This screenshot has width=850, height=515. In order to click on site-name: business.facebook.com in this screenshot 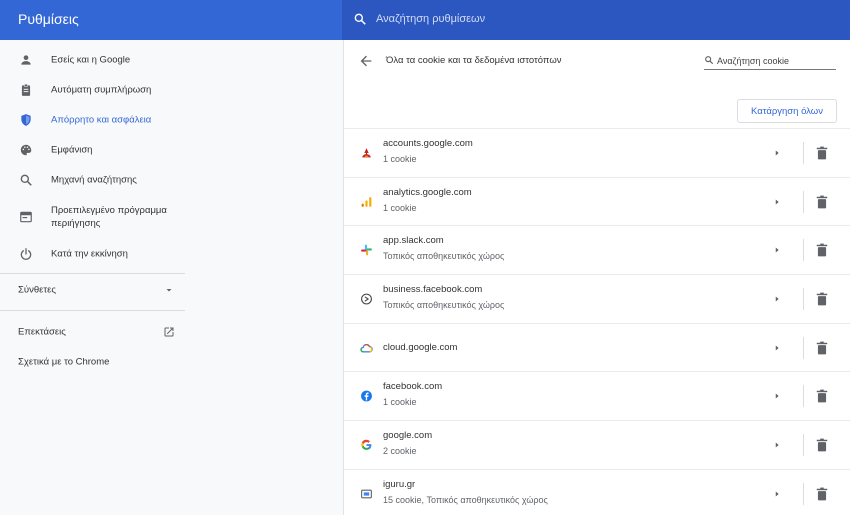, I will do `click(433, 290)`.